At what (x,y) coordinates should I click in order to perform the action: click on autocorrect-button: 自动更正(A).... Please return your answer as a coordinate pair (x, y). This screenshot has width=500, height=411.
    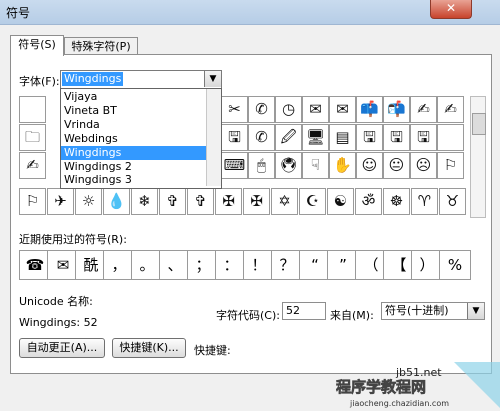
    Looking at the image, I should click on (62, 348).